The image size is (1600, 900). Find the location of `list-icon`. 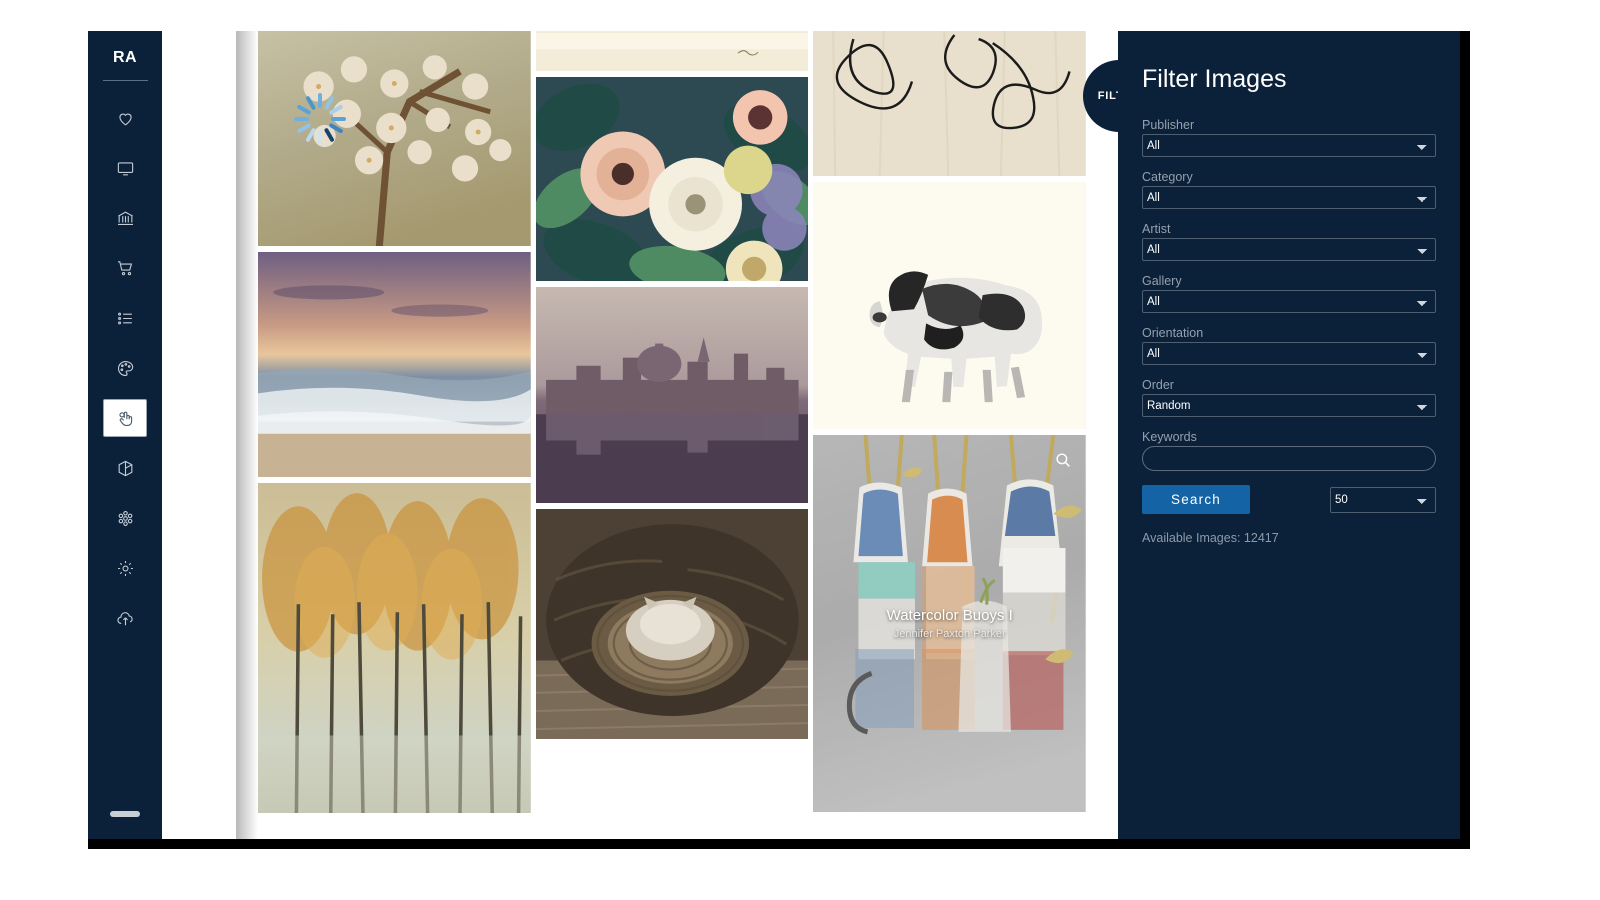

list-icon is located at coordinates (125, 318).